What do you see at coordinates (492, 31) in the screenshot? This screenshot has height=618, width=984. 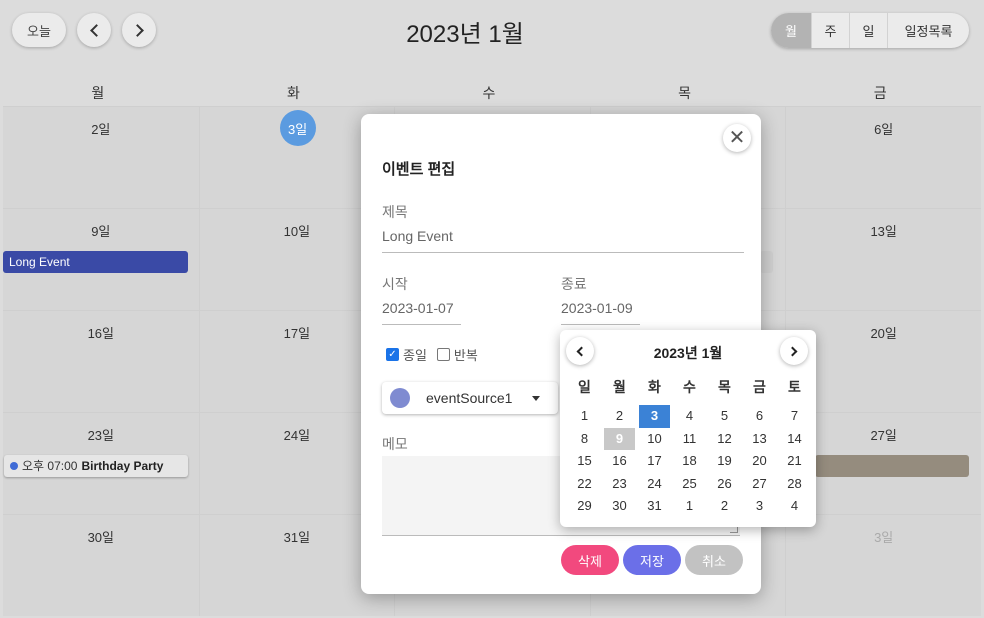 I see `calendar-toolbar: 오늘 2023년 1월 월 주 일 일정목록` at bounding box center [492, 31].